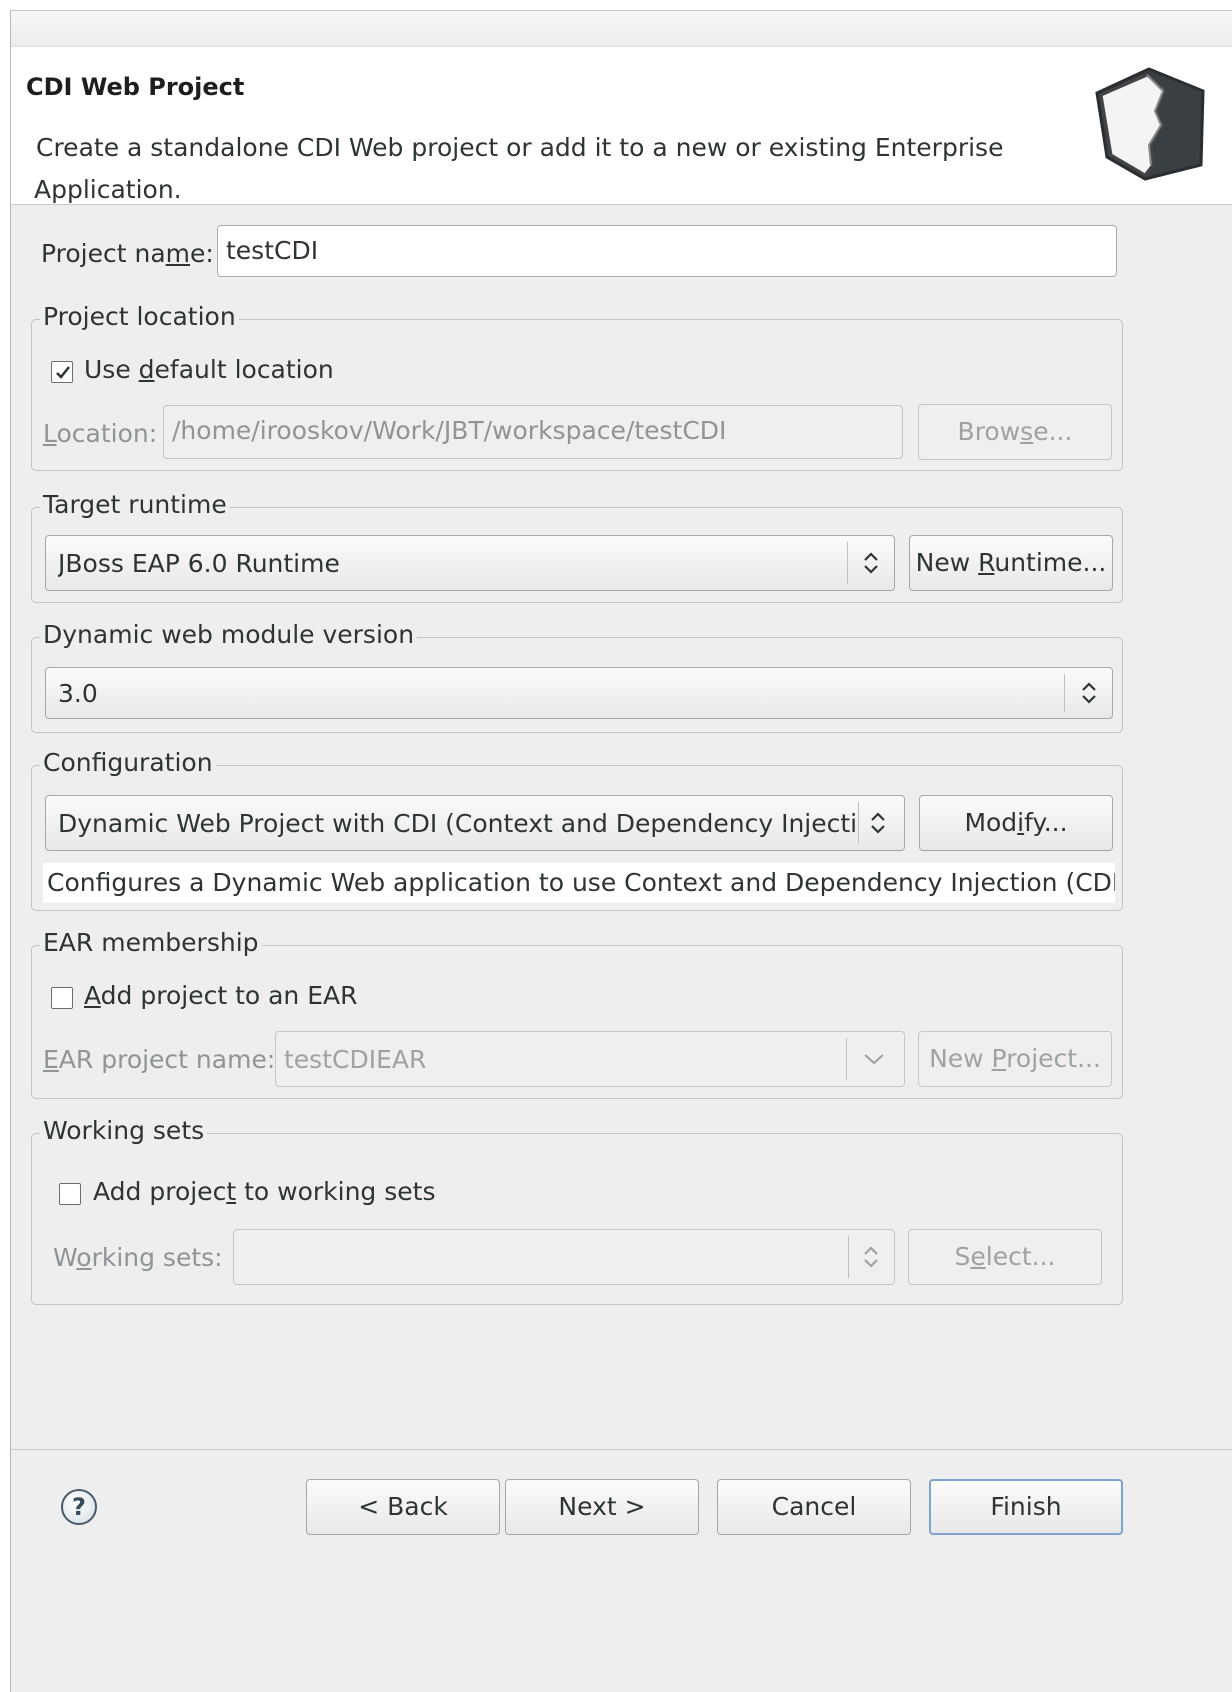 Image resolution: width=1232 pixels, height=1692 pixels. What do you see at coordinates (221, 996) in the screenshot?
I see `add-to-ear-label: Add project to an EAR` at bounding box center [221, 996].